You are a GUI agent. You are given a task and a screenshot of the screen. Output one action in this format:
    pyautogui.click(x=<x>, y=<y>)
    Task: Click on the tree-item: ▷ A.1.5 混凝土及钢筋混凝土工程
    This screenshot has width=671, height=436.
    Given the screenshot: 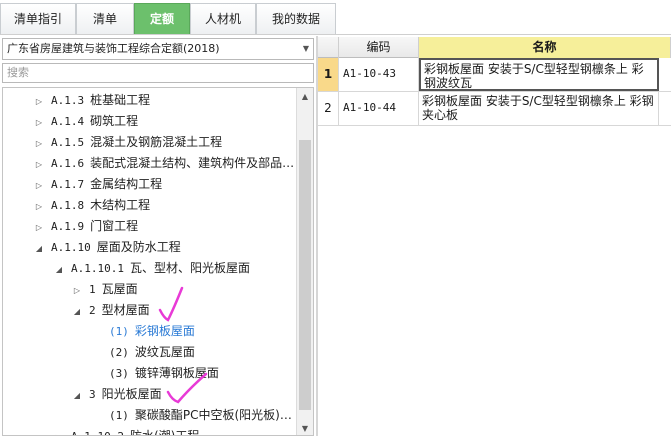 What is the action you would take?
    pyautogui.click(x=127, y=142)
    